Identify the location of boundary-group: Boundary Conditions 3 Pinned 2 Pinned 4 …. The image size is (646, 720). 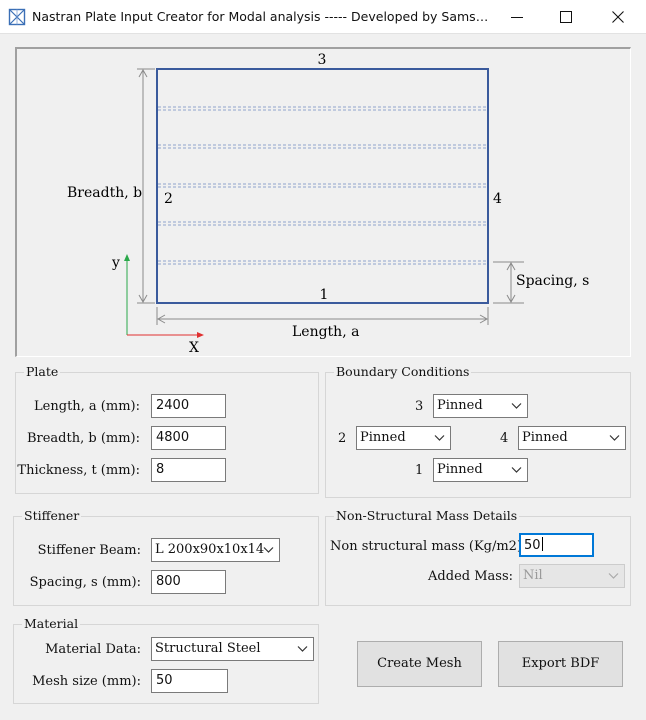
(478, 431).